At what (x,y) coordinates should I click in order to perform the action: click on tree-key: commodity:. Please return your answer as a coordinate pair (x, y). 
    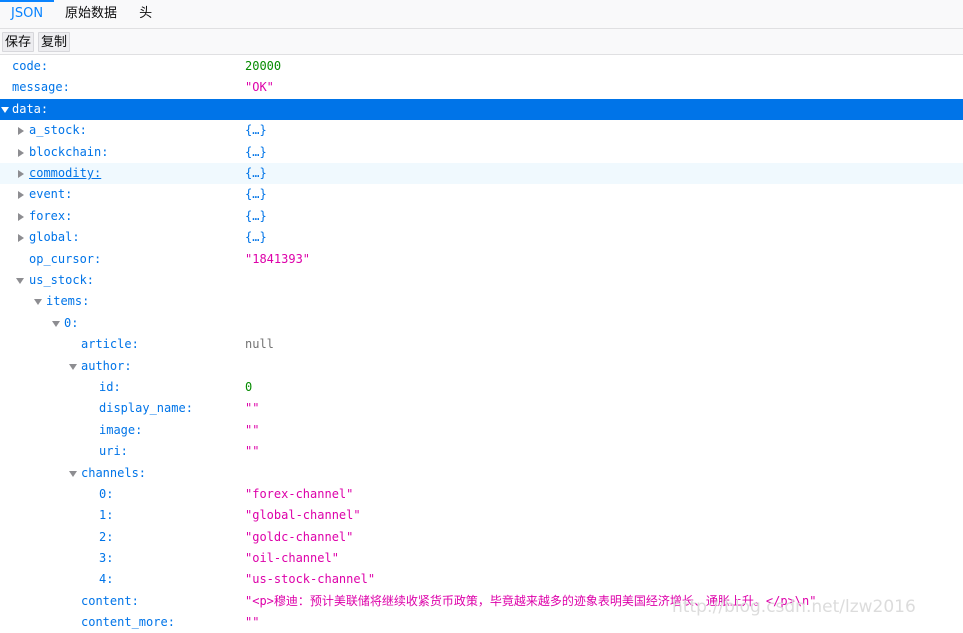
    Looking at the image, I should click on (65, 173).